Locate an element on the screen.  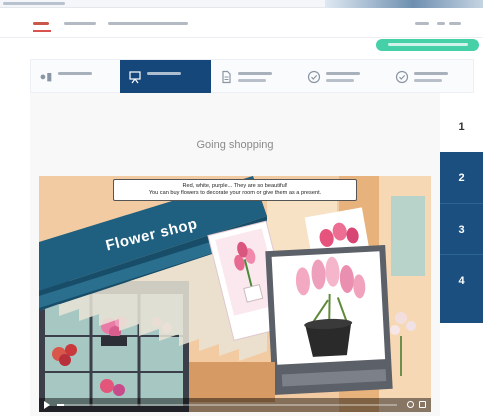
page-button-1-current: 1 is located at coordinates (461, 127).